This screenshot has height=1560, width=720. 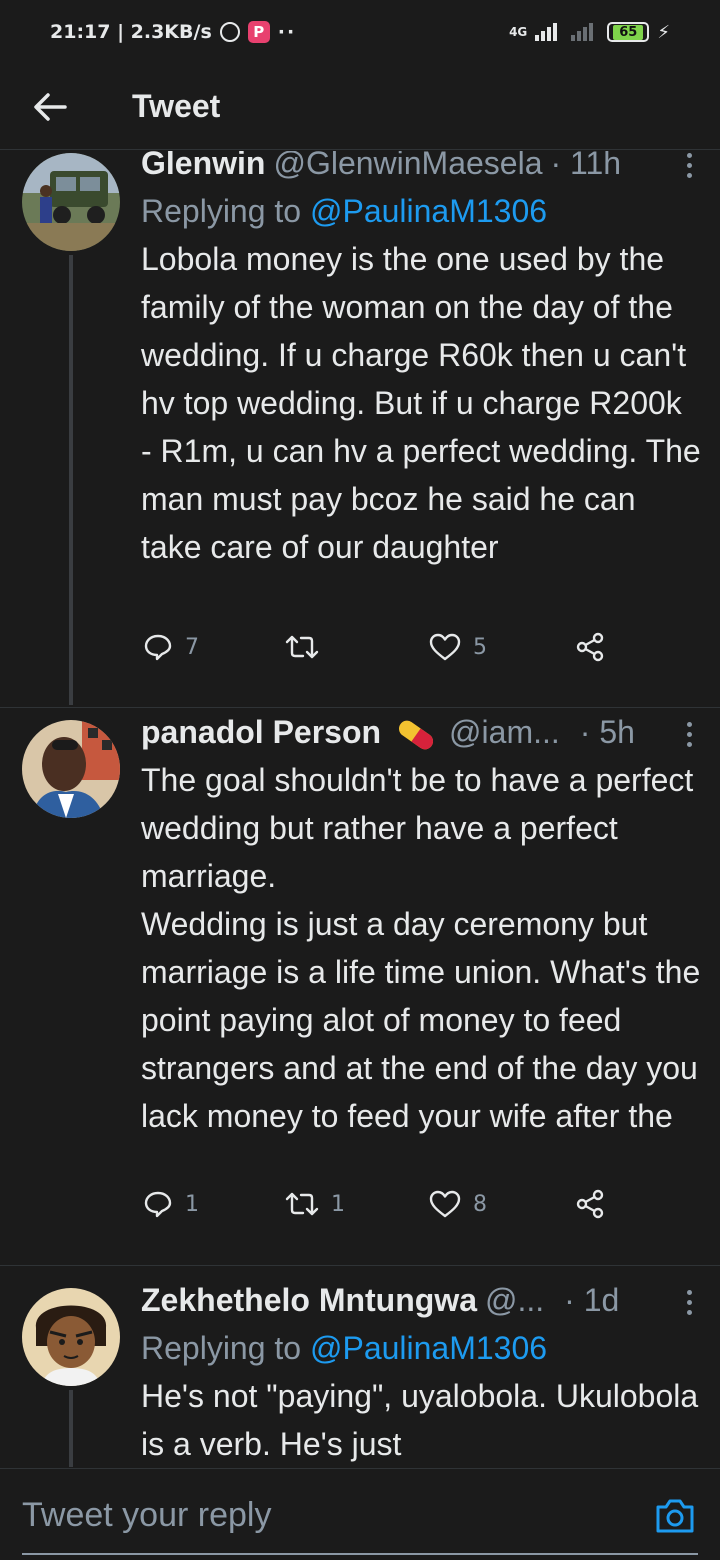 I want to click on like-button: 5, so click(x=458, y=647).